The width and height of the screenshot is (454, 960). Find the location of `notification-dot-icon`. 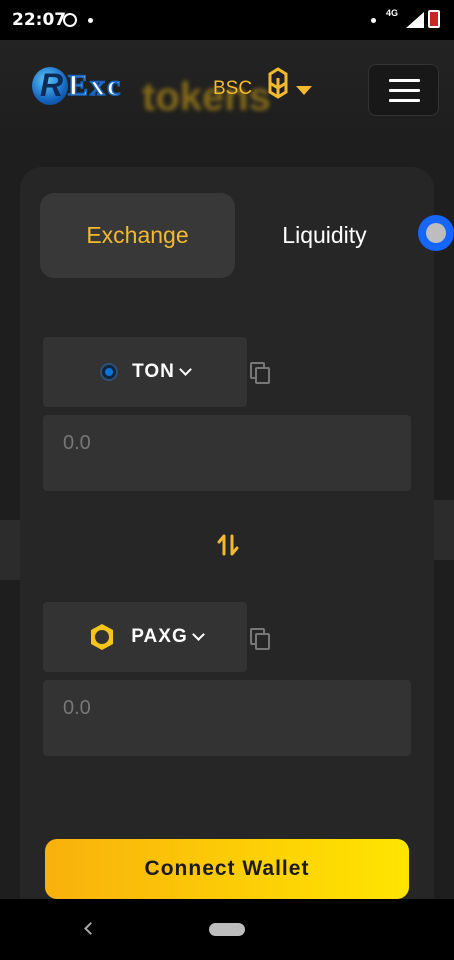

notification-dot-icon is located at coordinates (90, 20).